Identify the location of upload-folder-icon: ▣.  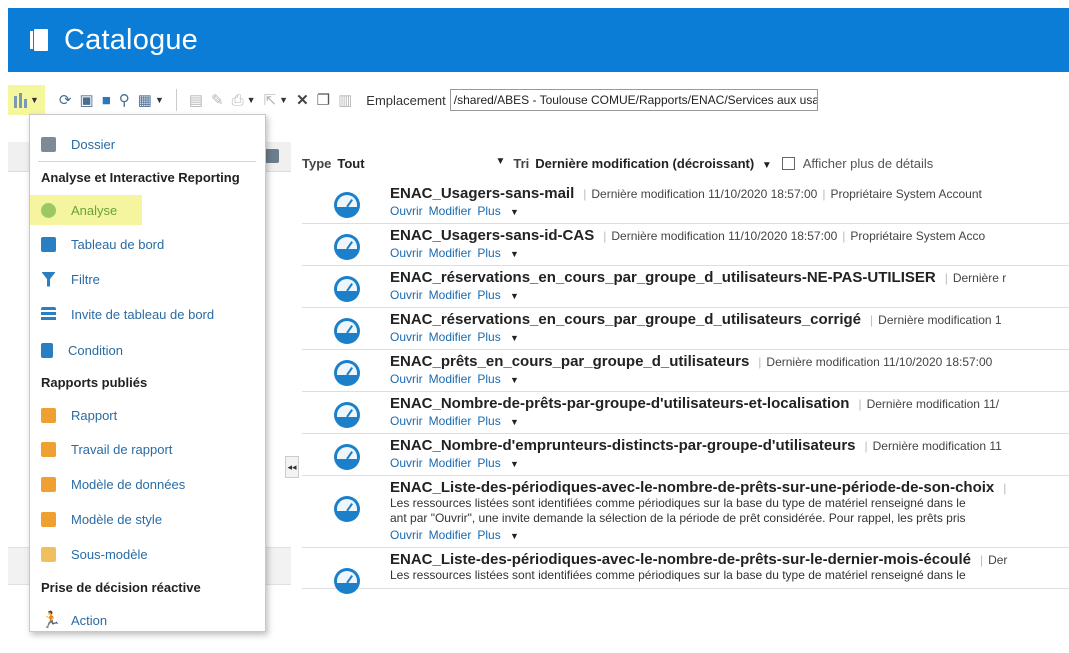
(86, 100).